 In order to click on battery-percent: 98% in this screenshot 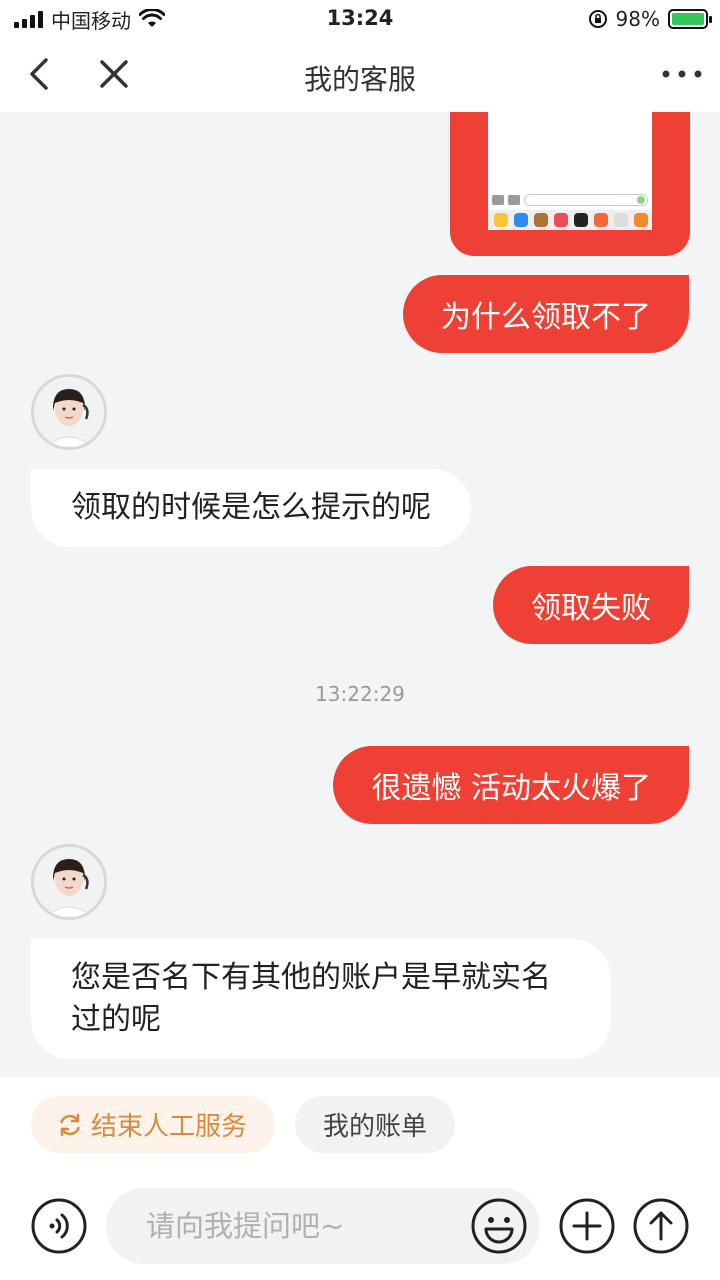, I will do `click(637, 19)`.